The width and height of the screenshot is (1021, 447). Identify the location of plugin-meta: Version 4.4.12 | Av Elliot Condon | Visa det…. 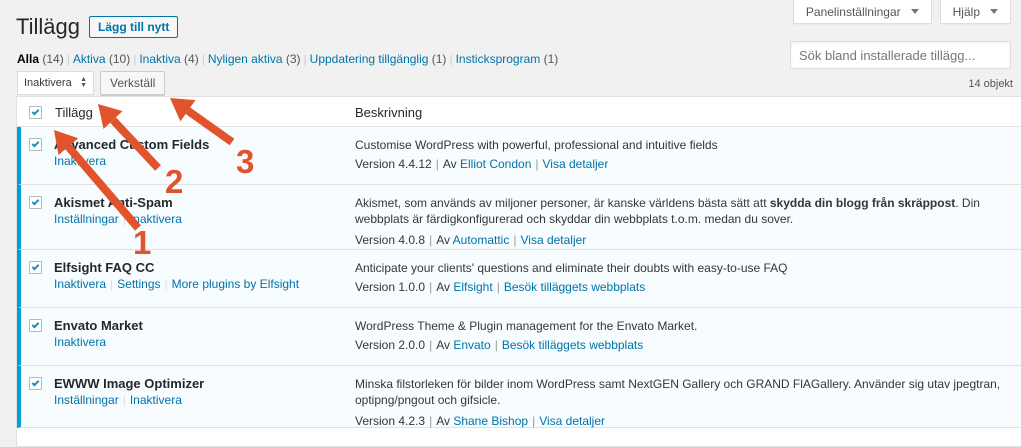
(481, 164).